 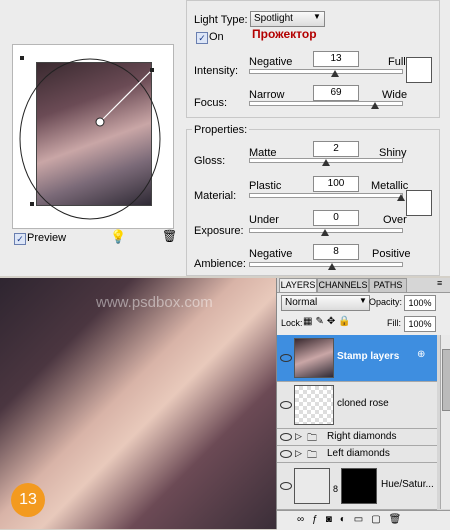 What do you see at coordinates (368, 356) in the screenshot?
I see `layer-name: Stamp layers` at bounding box center [368, 356].